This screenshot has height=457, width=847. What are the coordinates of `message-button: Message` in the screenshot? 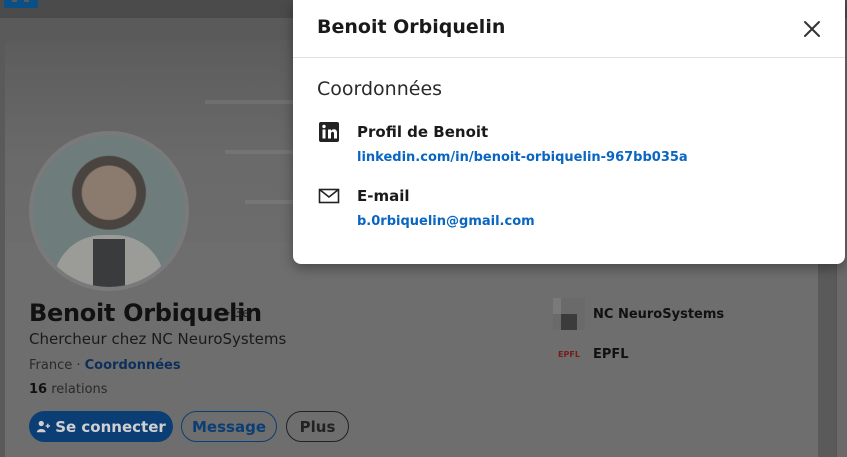 It's located at (229, 426).